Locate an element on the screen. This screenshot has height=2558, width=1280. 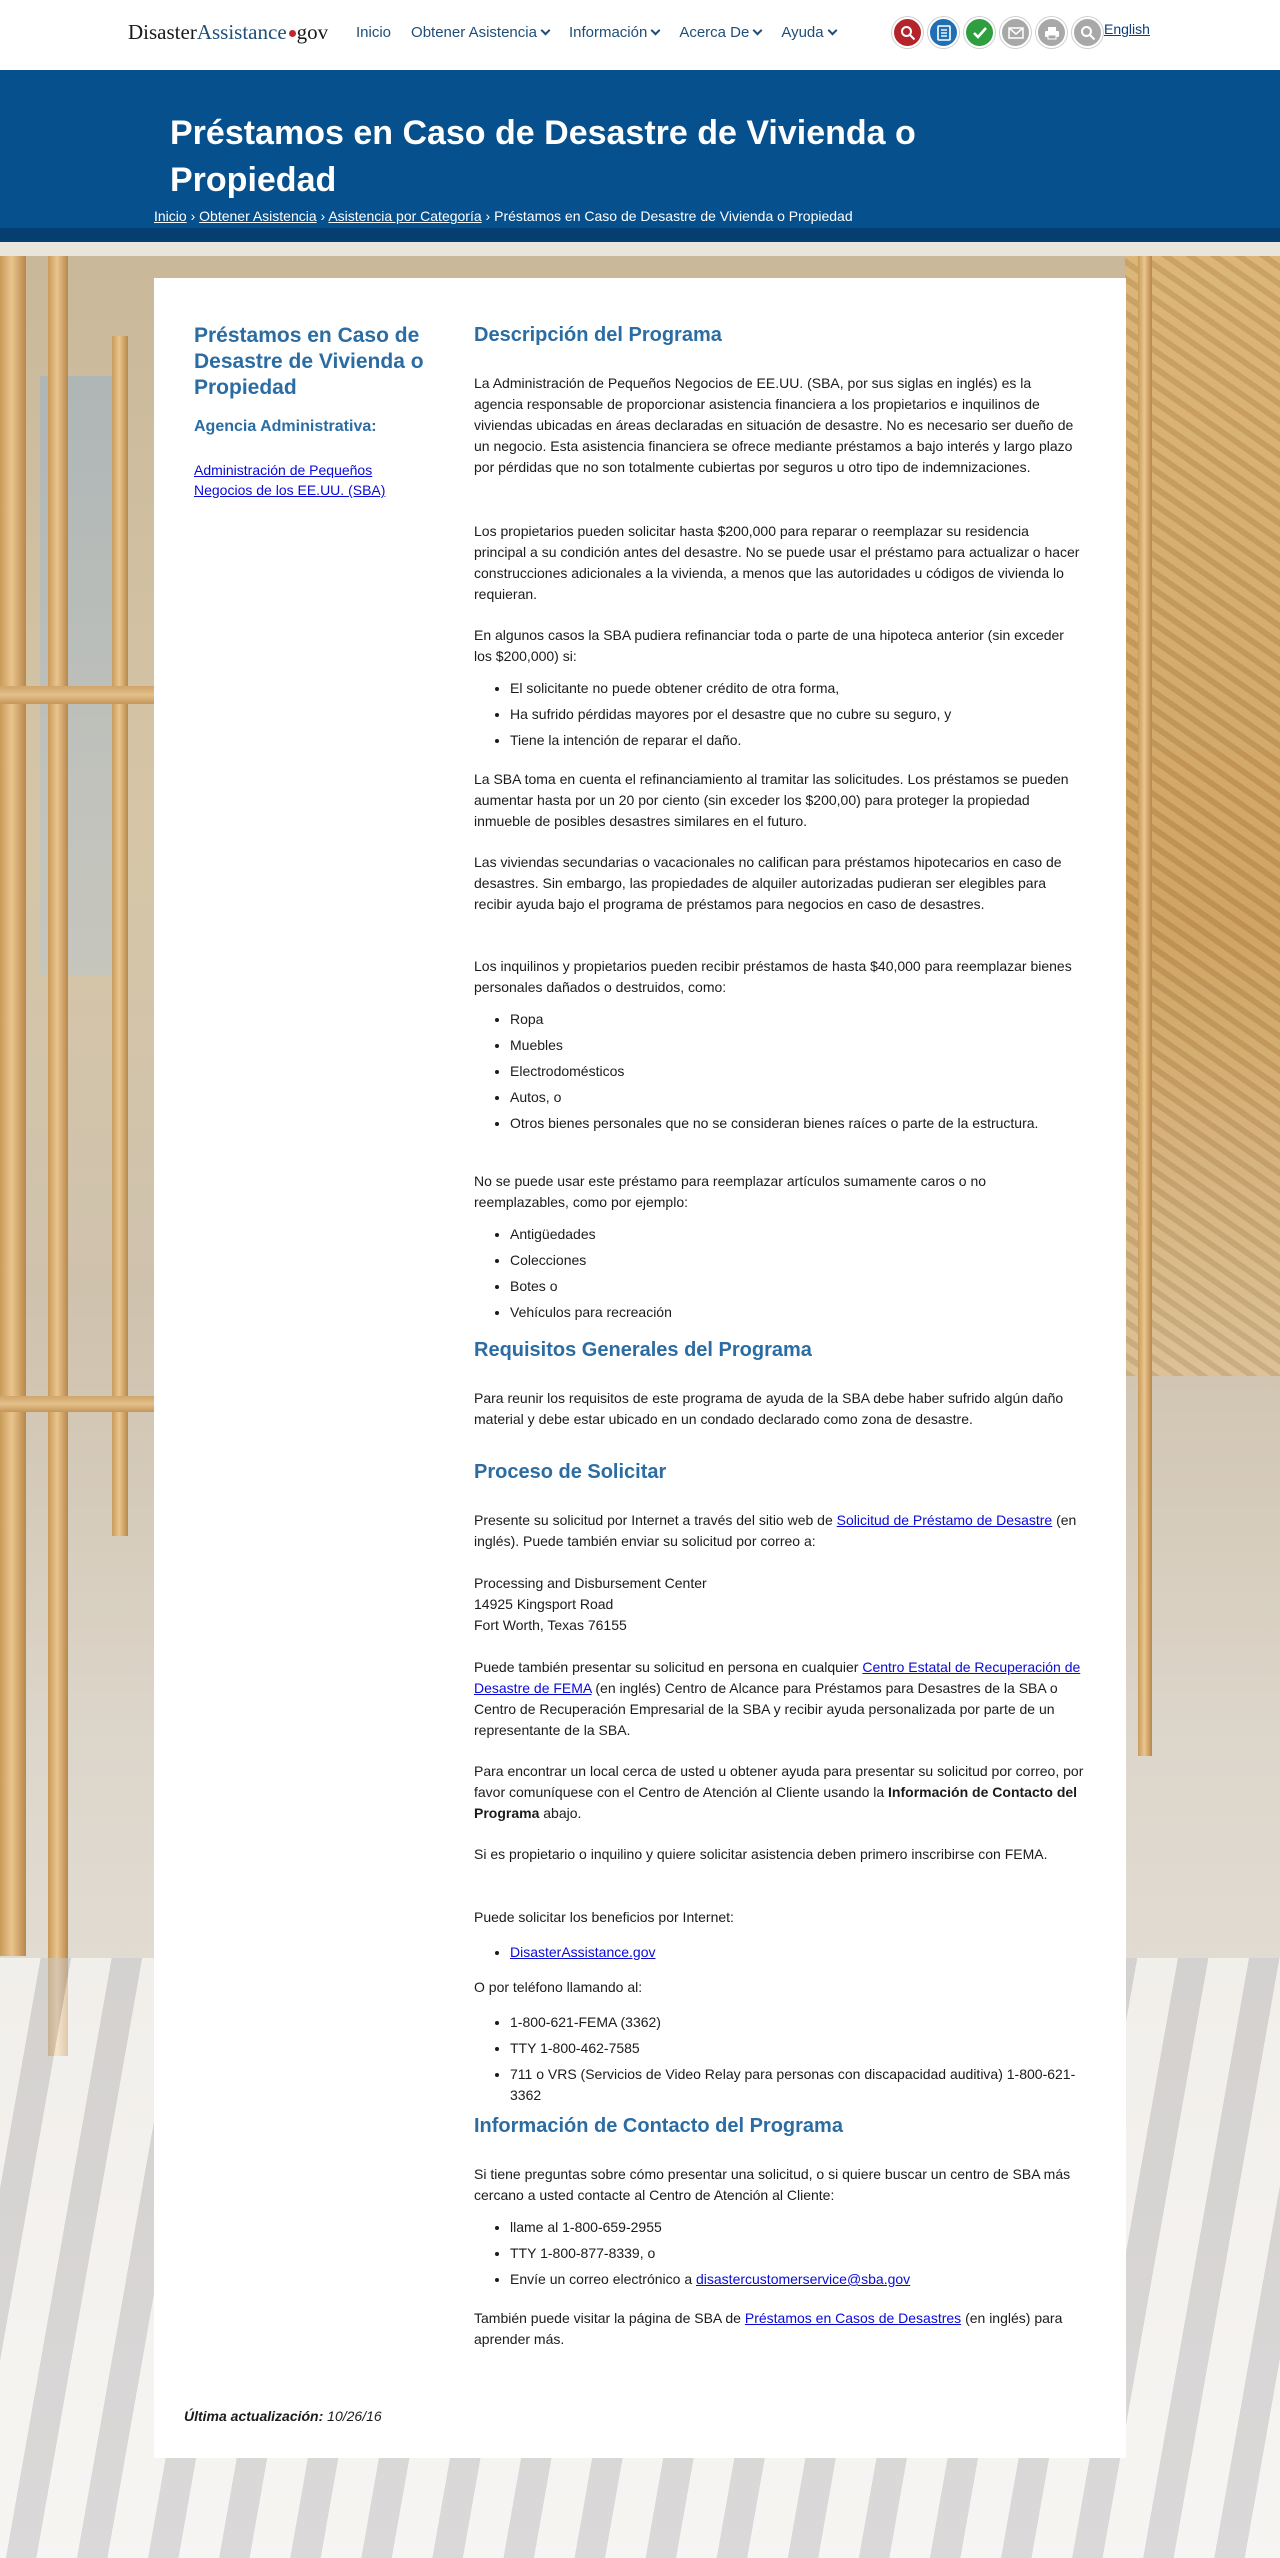
online-apply-list: DisasterAssistance.gov is located at coordinates (779, 1955).